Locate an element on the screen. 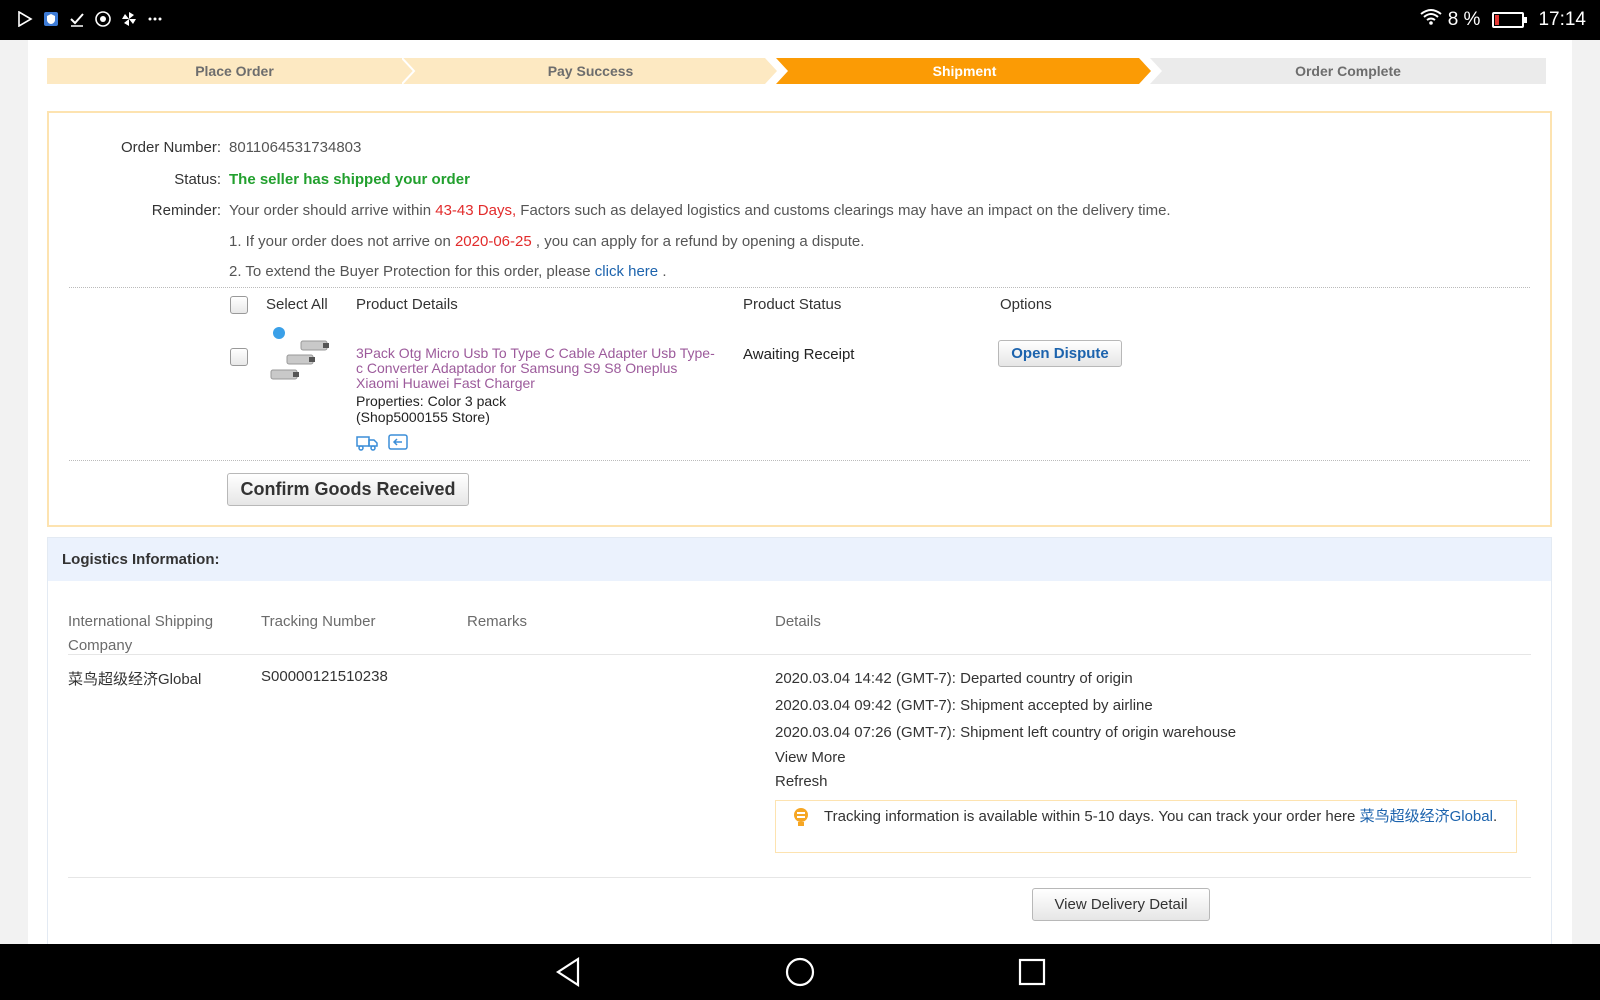  details-header: Details is located at coordinates (798, 621).